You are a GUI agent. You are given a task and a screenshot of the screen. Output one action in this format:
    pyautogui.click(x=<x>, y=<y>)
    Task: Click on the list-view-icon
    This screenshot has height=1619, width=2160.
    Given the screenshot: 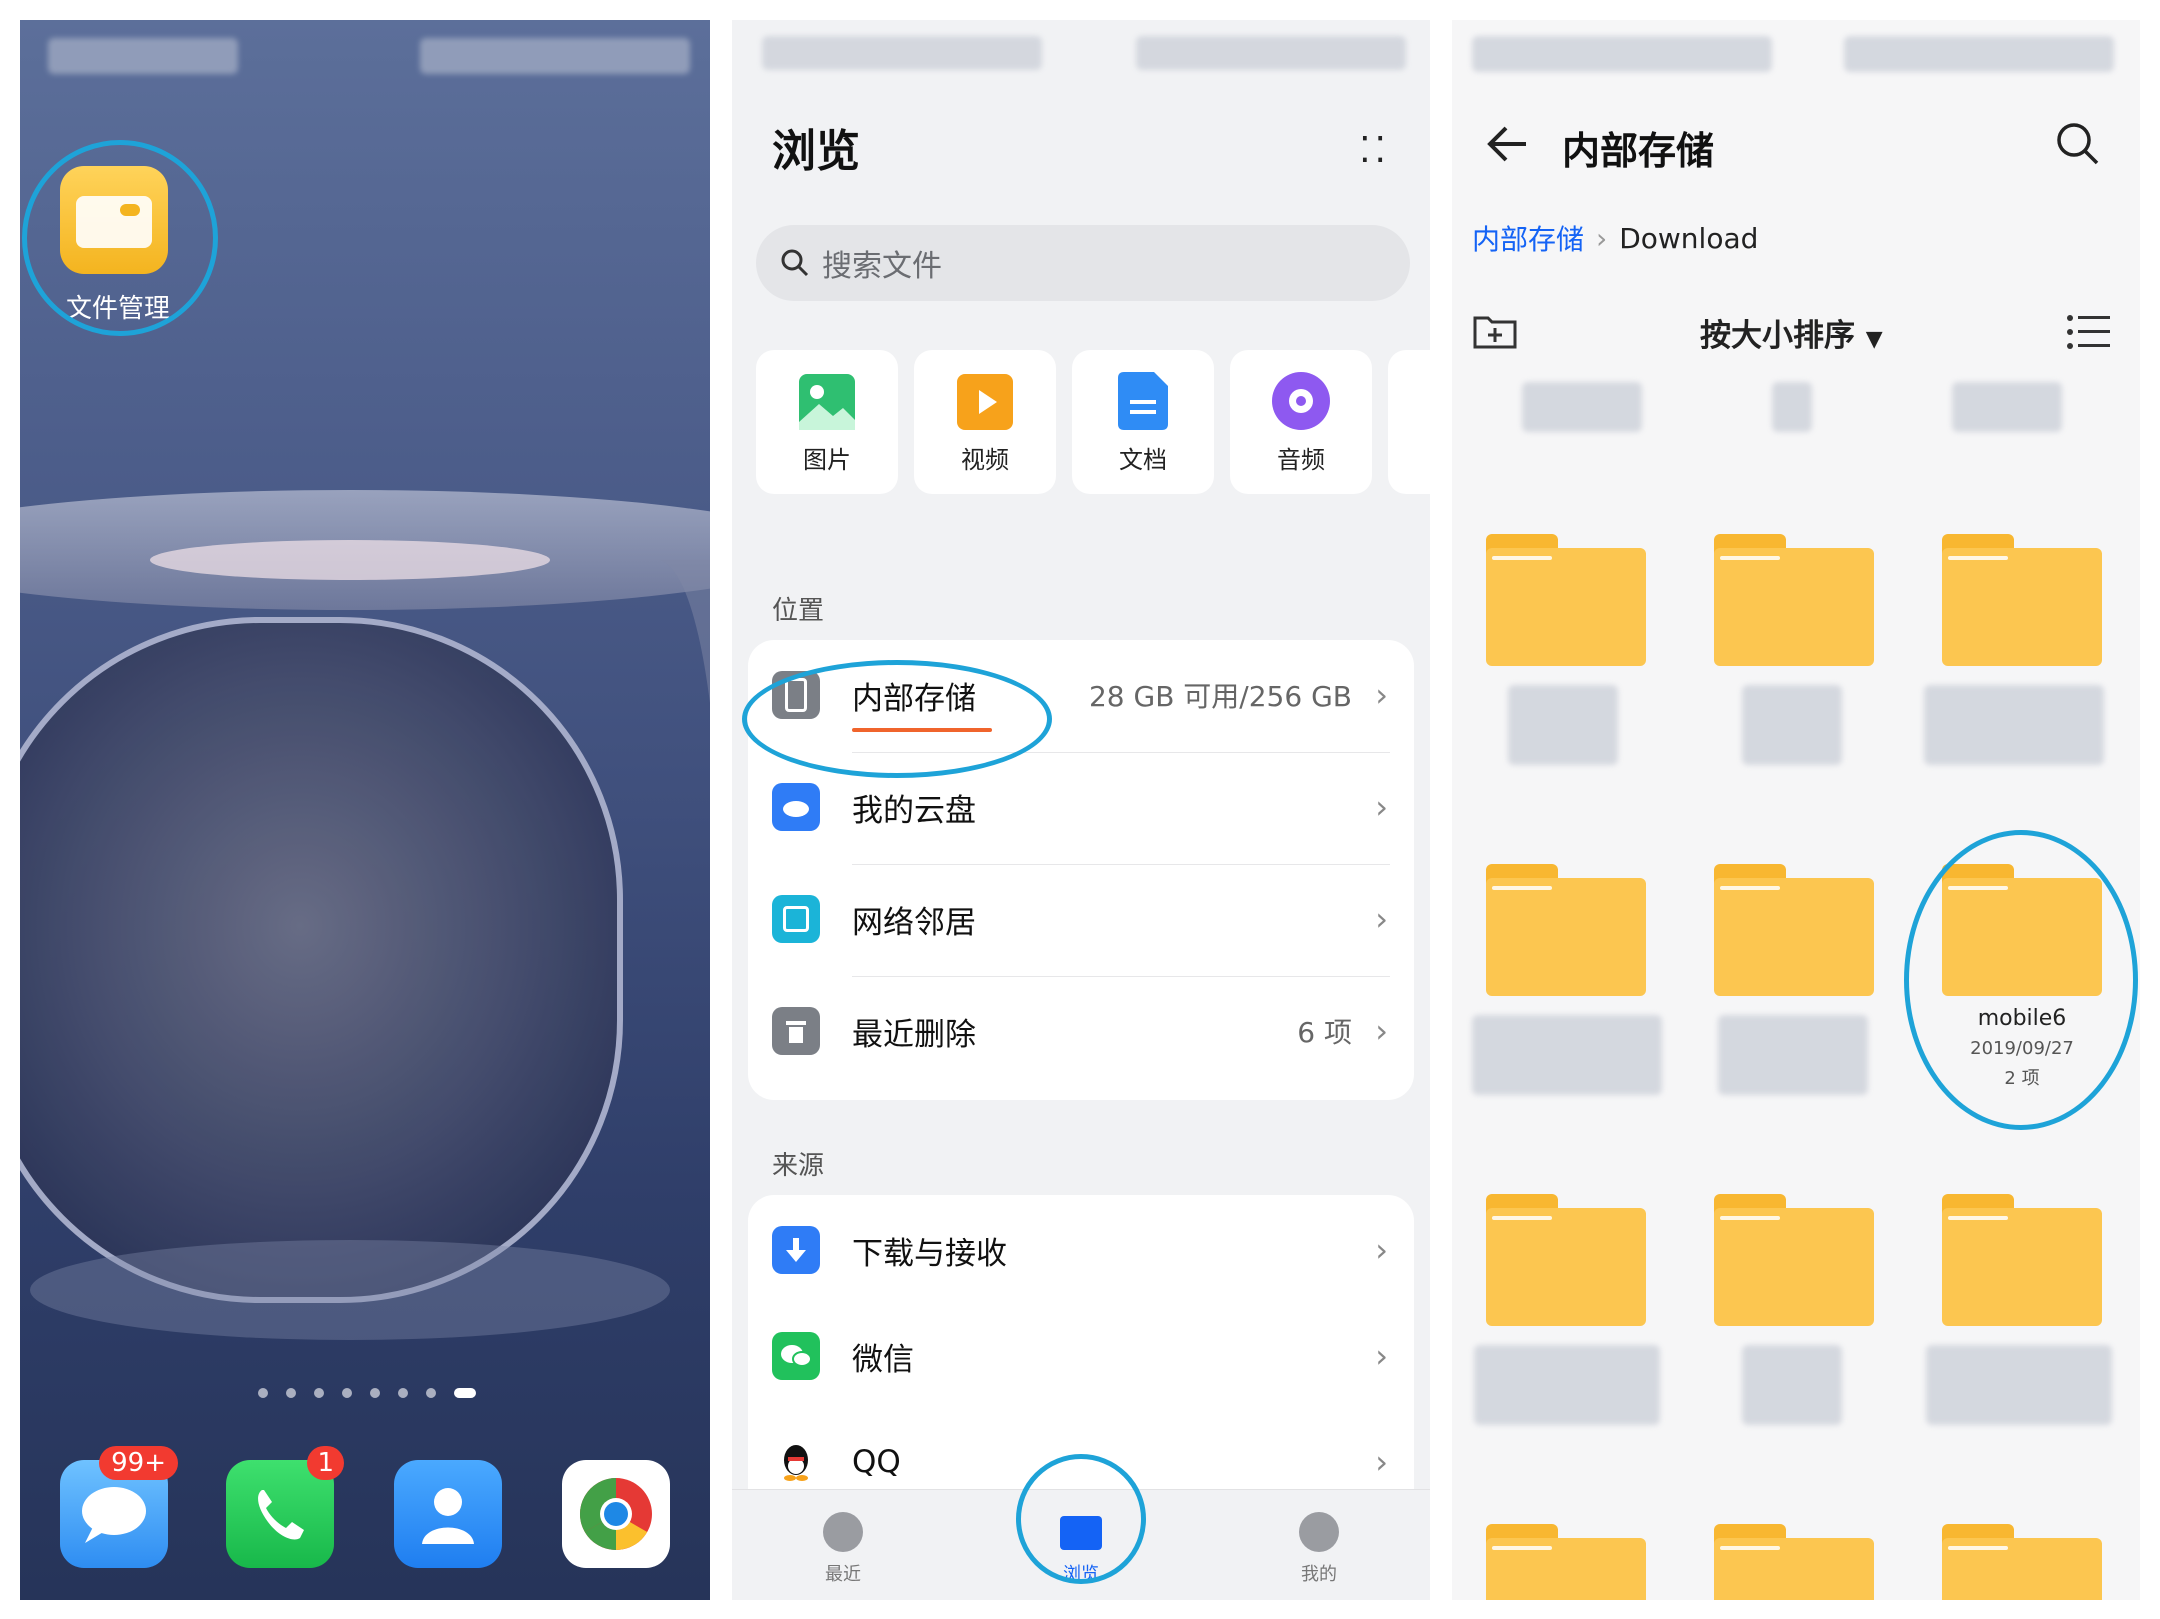 What is the action you would take?
    pyautogui.click(x=2088, y=332)
    